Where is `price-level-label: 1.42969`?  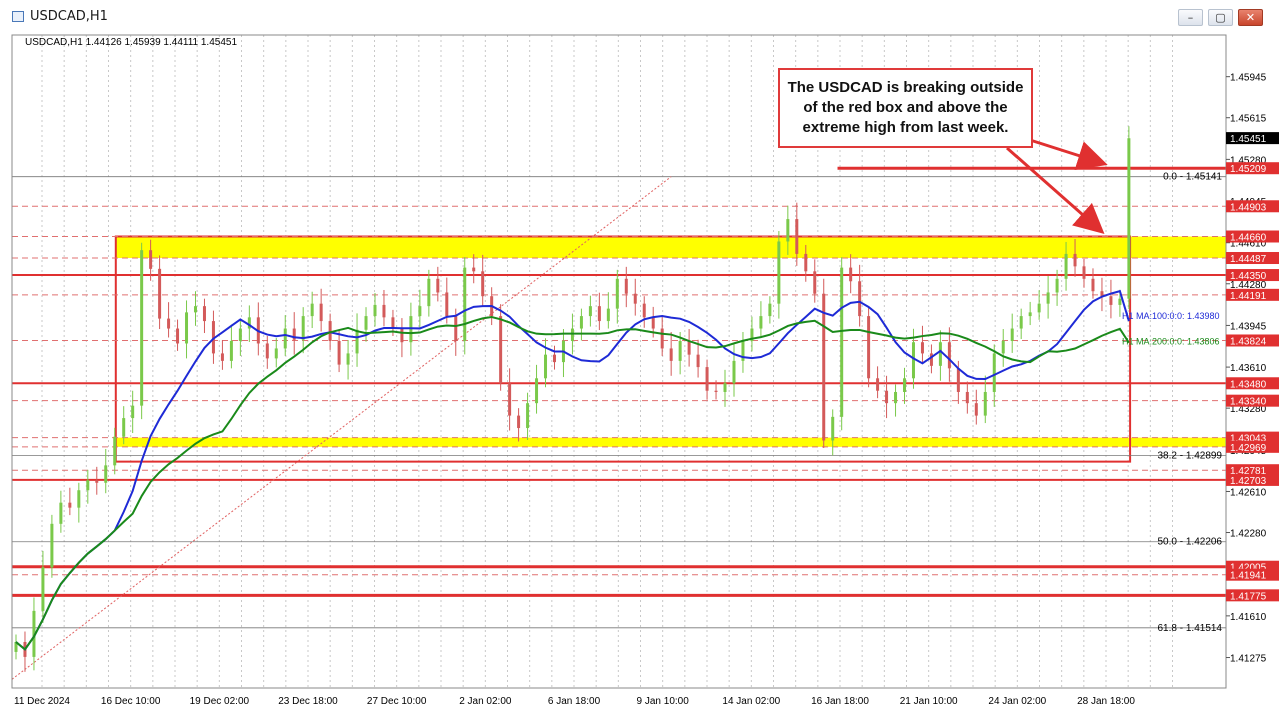
price-level-label: 1.42969 is located at coordinates (1248, 448).